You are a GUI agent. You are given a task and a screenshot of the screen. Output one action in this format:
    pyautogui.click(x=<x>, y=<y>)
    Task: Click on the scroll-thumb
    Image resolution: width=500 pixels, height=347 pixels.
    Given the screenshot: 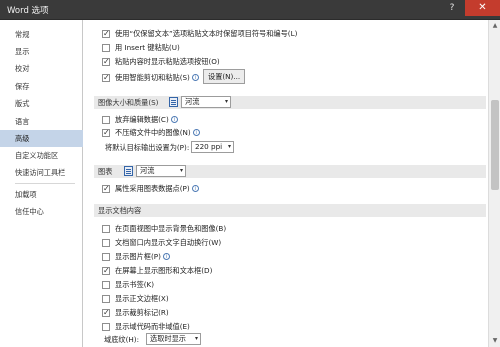 What is the action you would take?
    pyautogui.click(x=495, y=145)
    